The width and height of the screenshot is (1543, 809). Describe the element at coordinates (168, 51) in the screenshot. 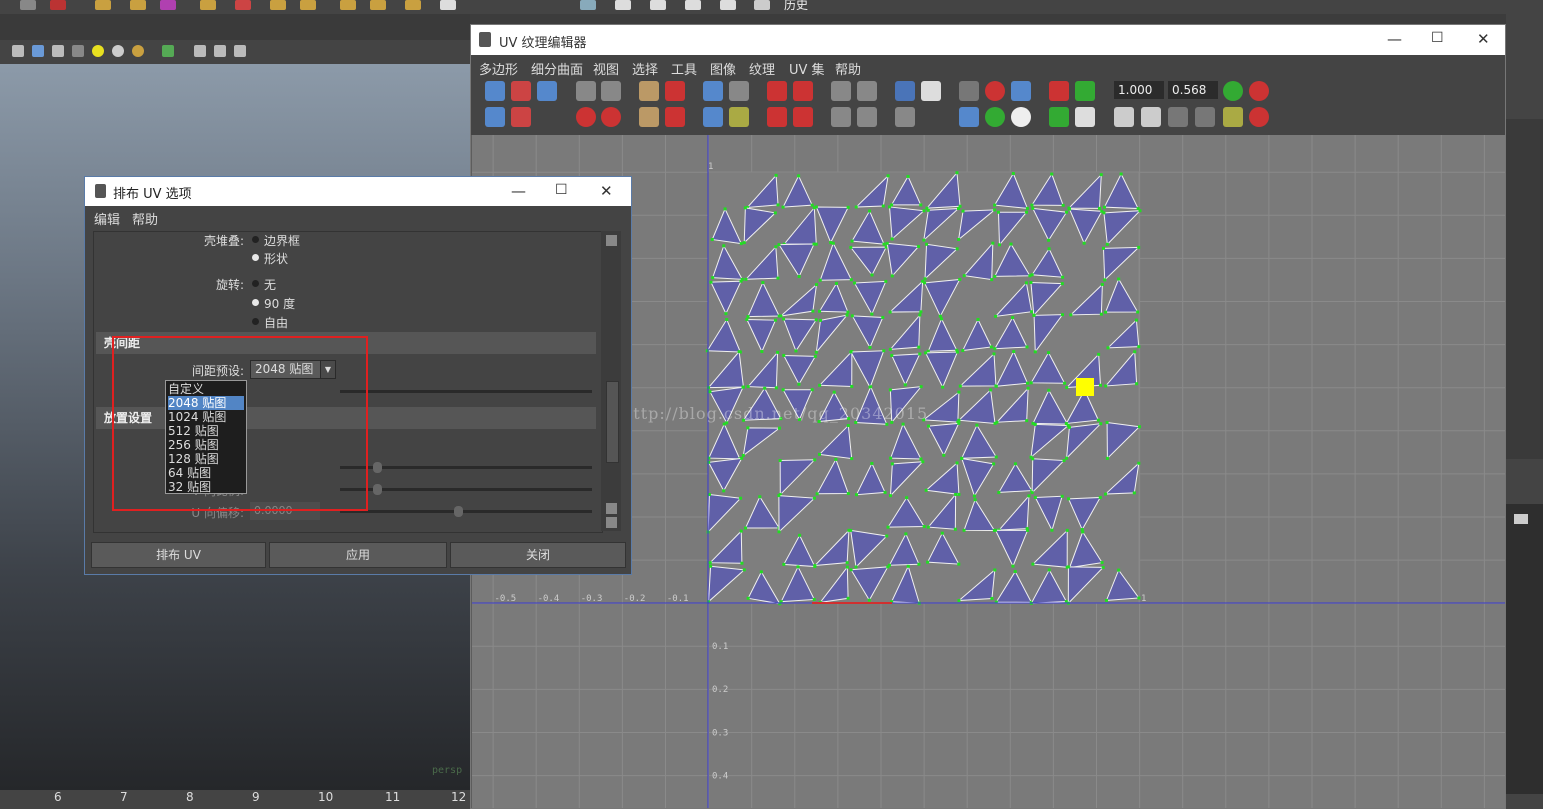

I see `isolate-icon` at that location.